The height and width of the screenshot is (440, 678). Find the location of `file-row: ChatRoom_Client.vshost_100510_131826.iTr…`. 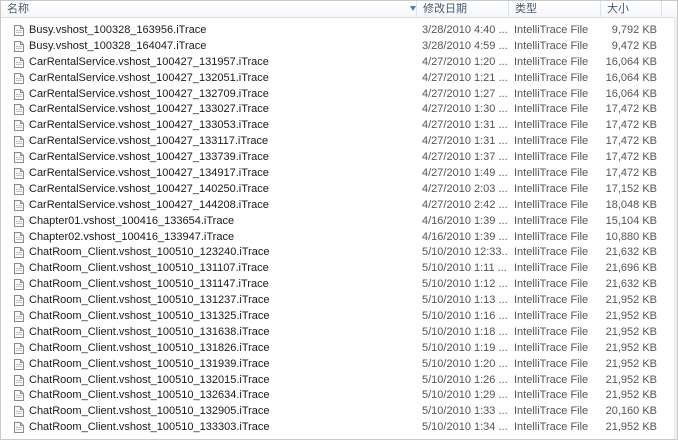

file-row: ChatRoom_Client.vshost_100510_131826.iTr… is located at coordinates (339, 349).